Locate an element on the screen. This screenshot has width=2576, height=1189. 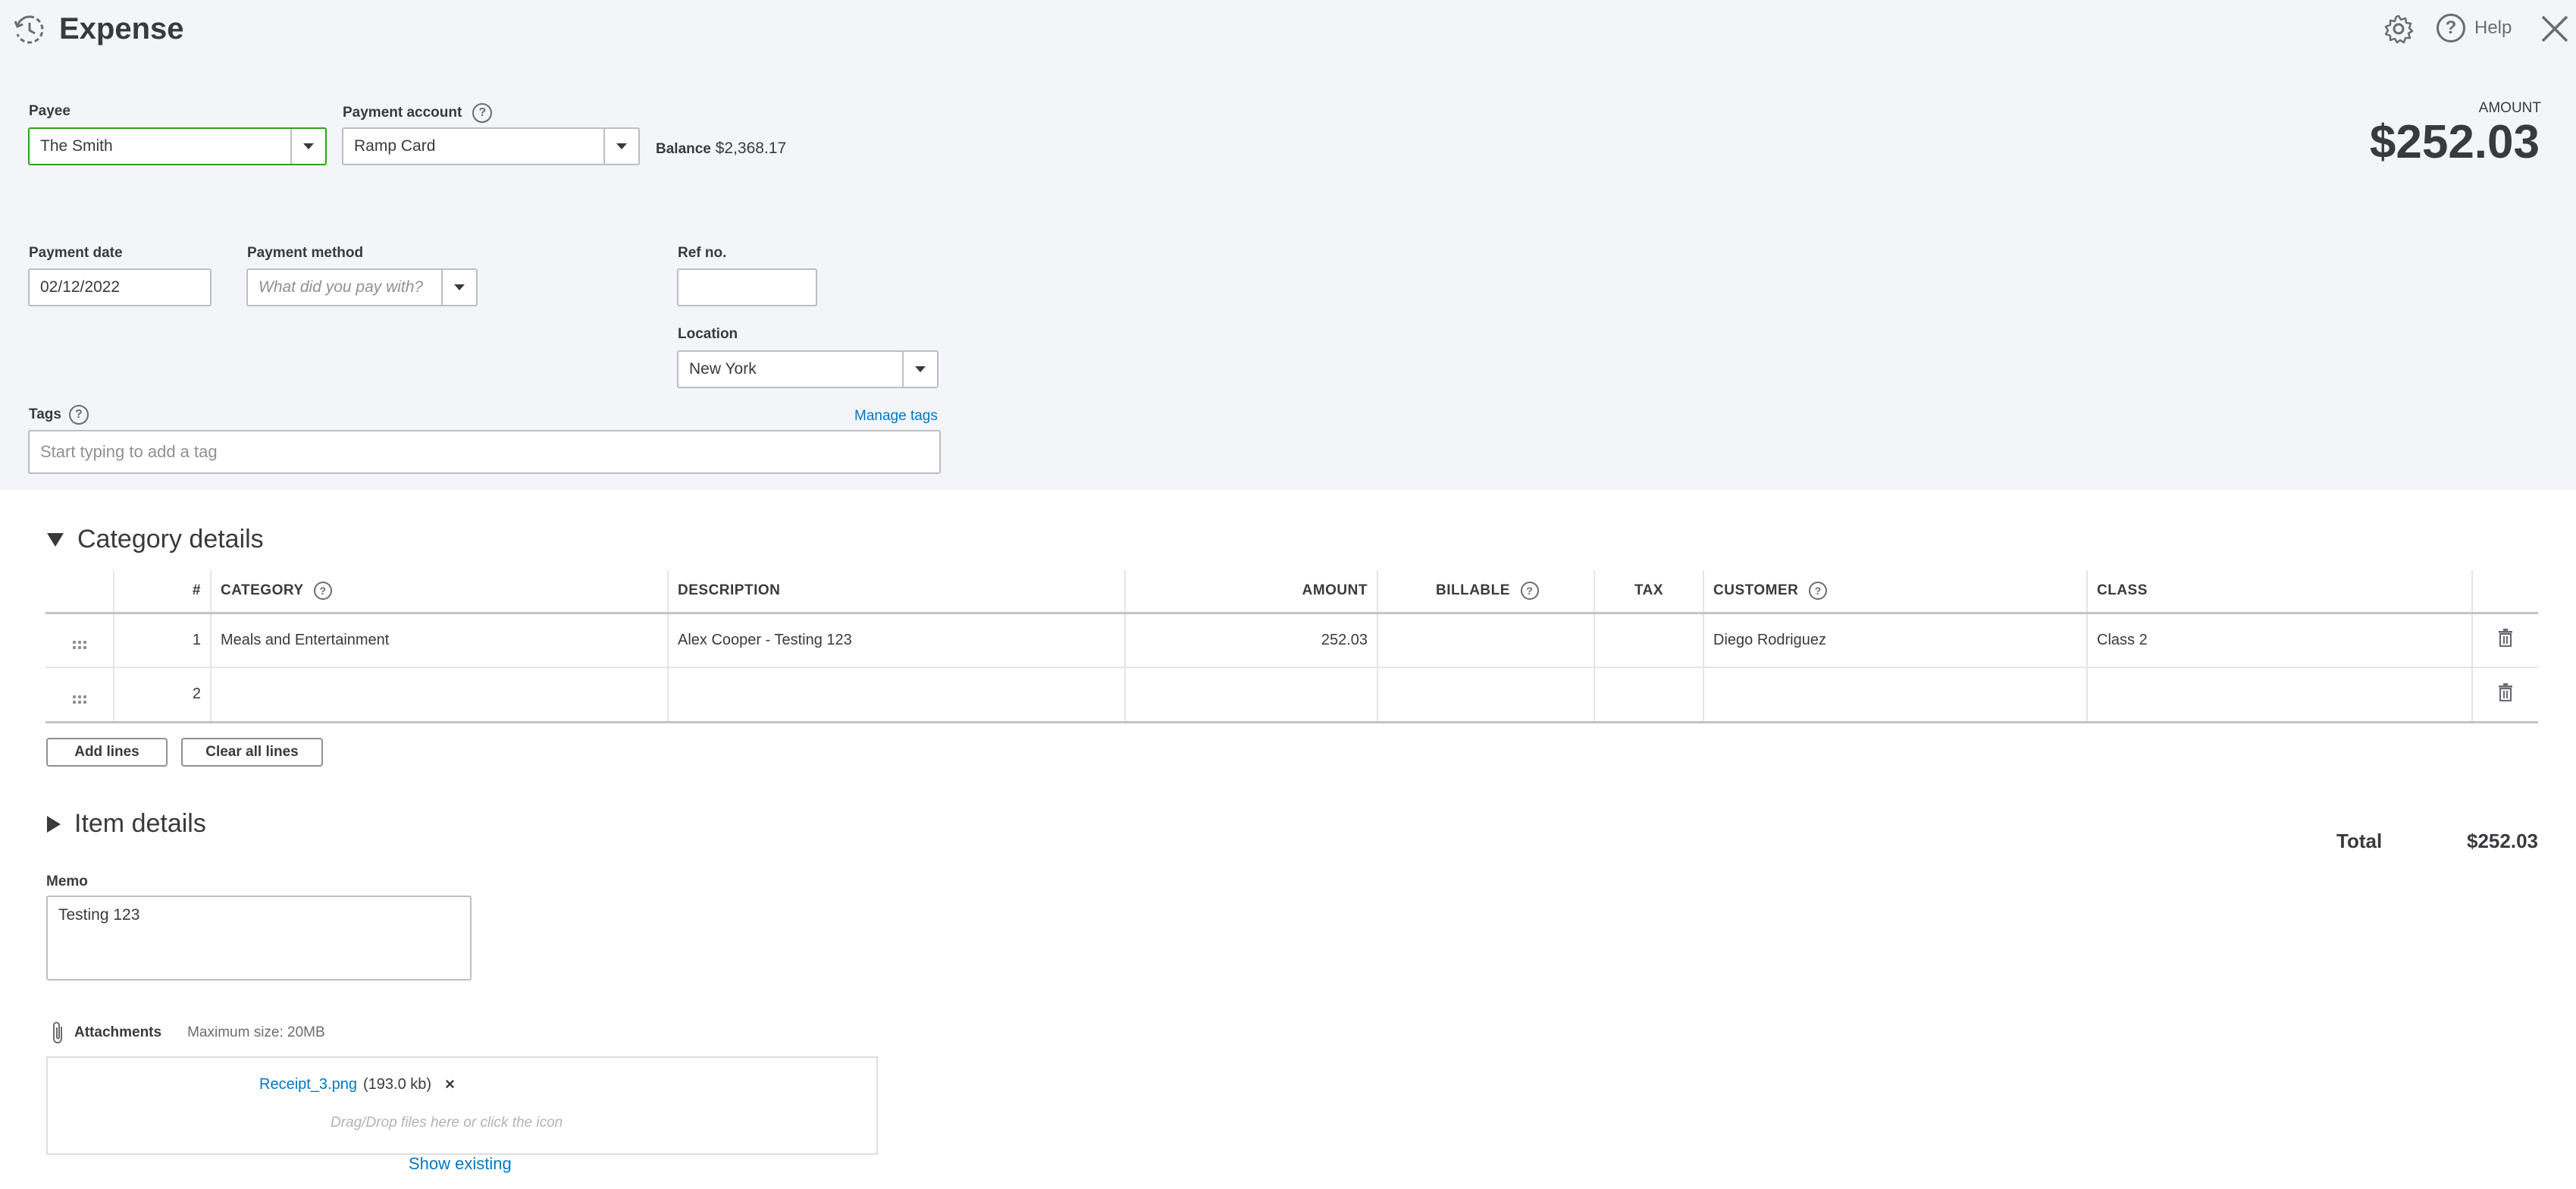
col-description: DESCRIPTION is located at coordinates (897, 592).